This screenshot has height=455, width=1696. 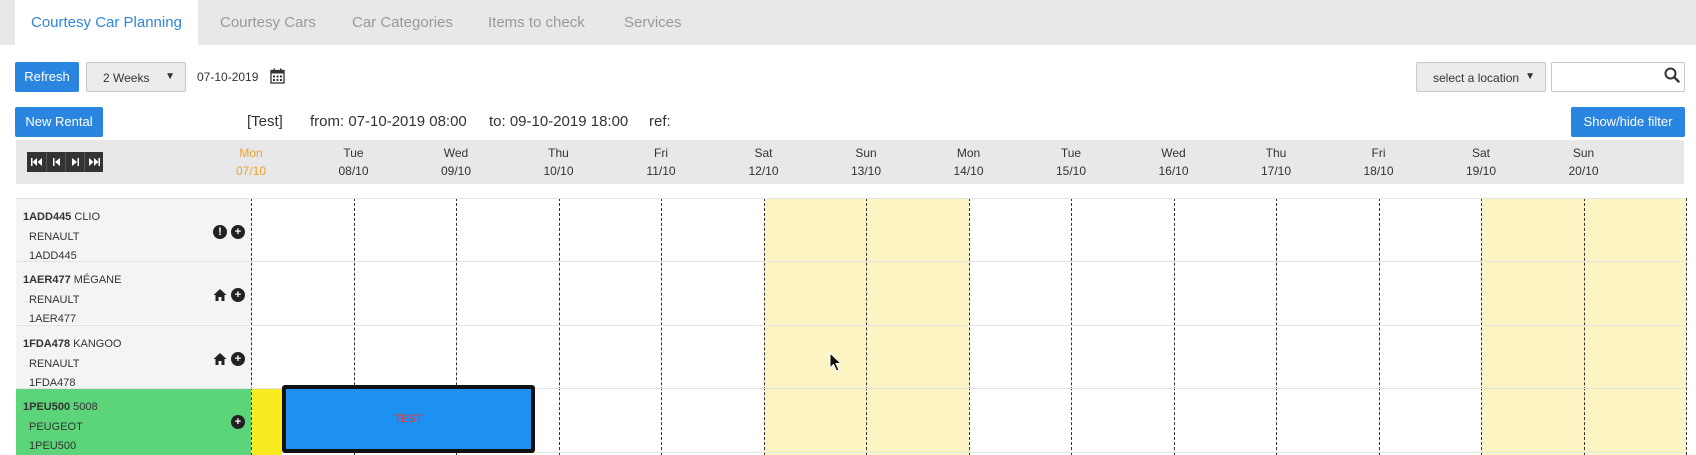 What do you see at coordinates (536, 22) in the screenshot?
I see `tab-items-to-check: Items to check` at bounding box center [536, 22].